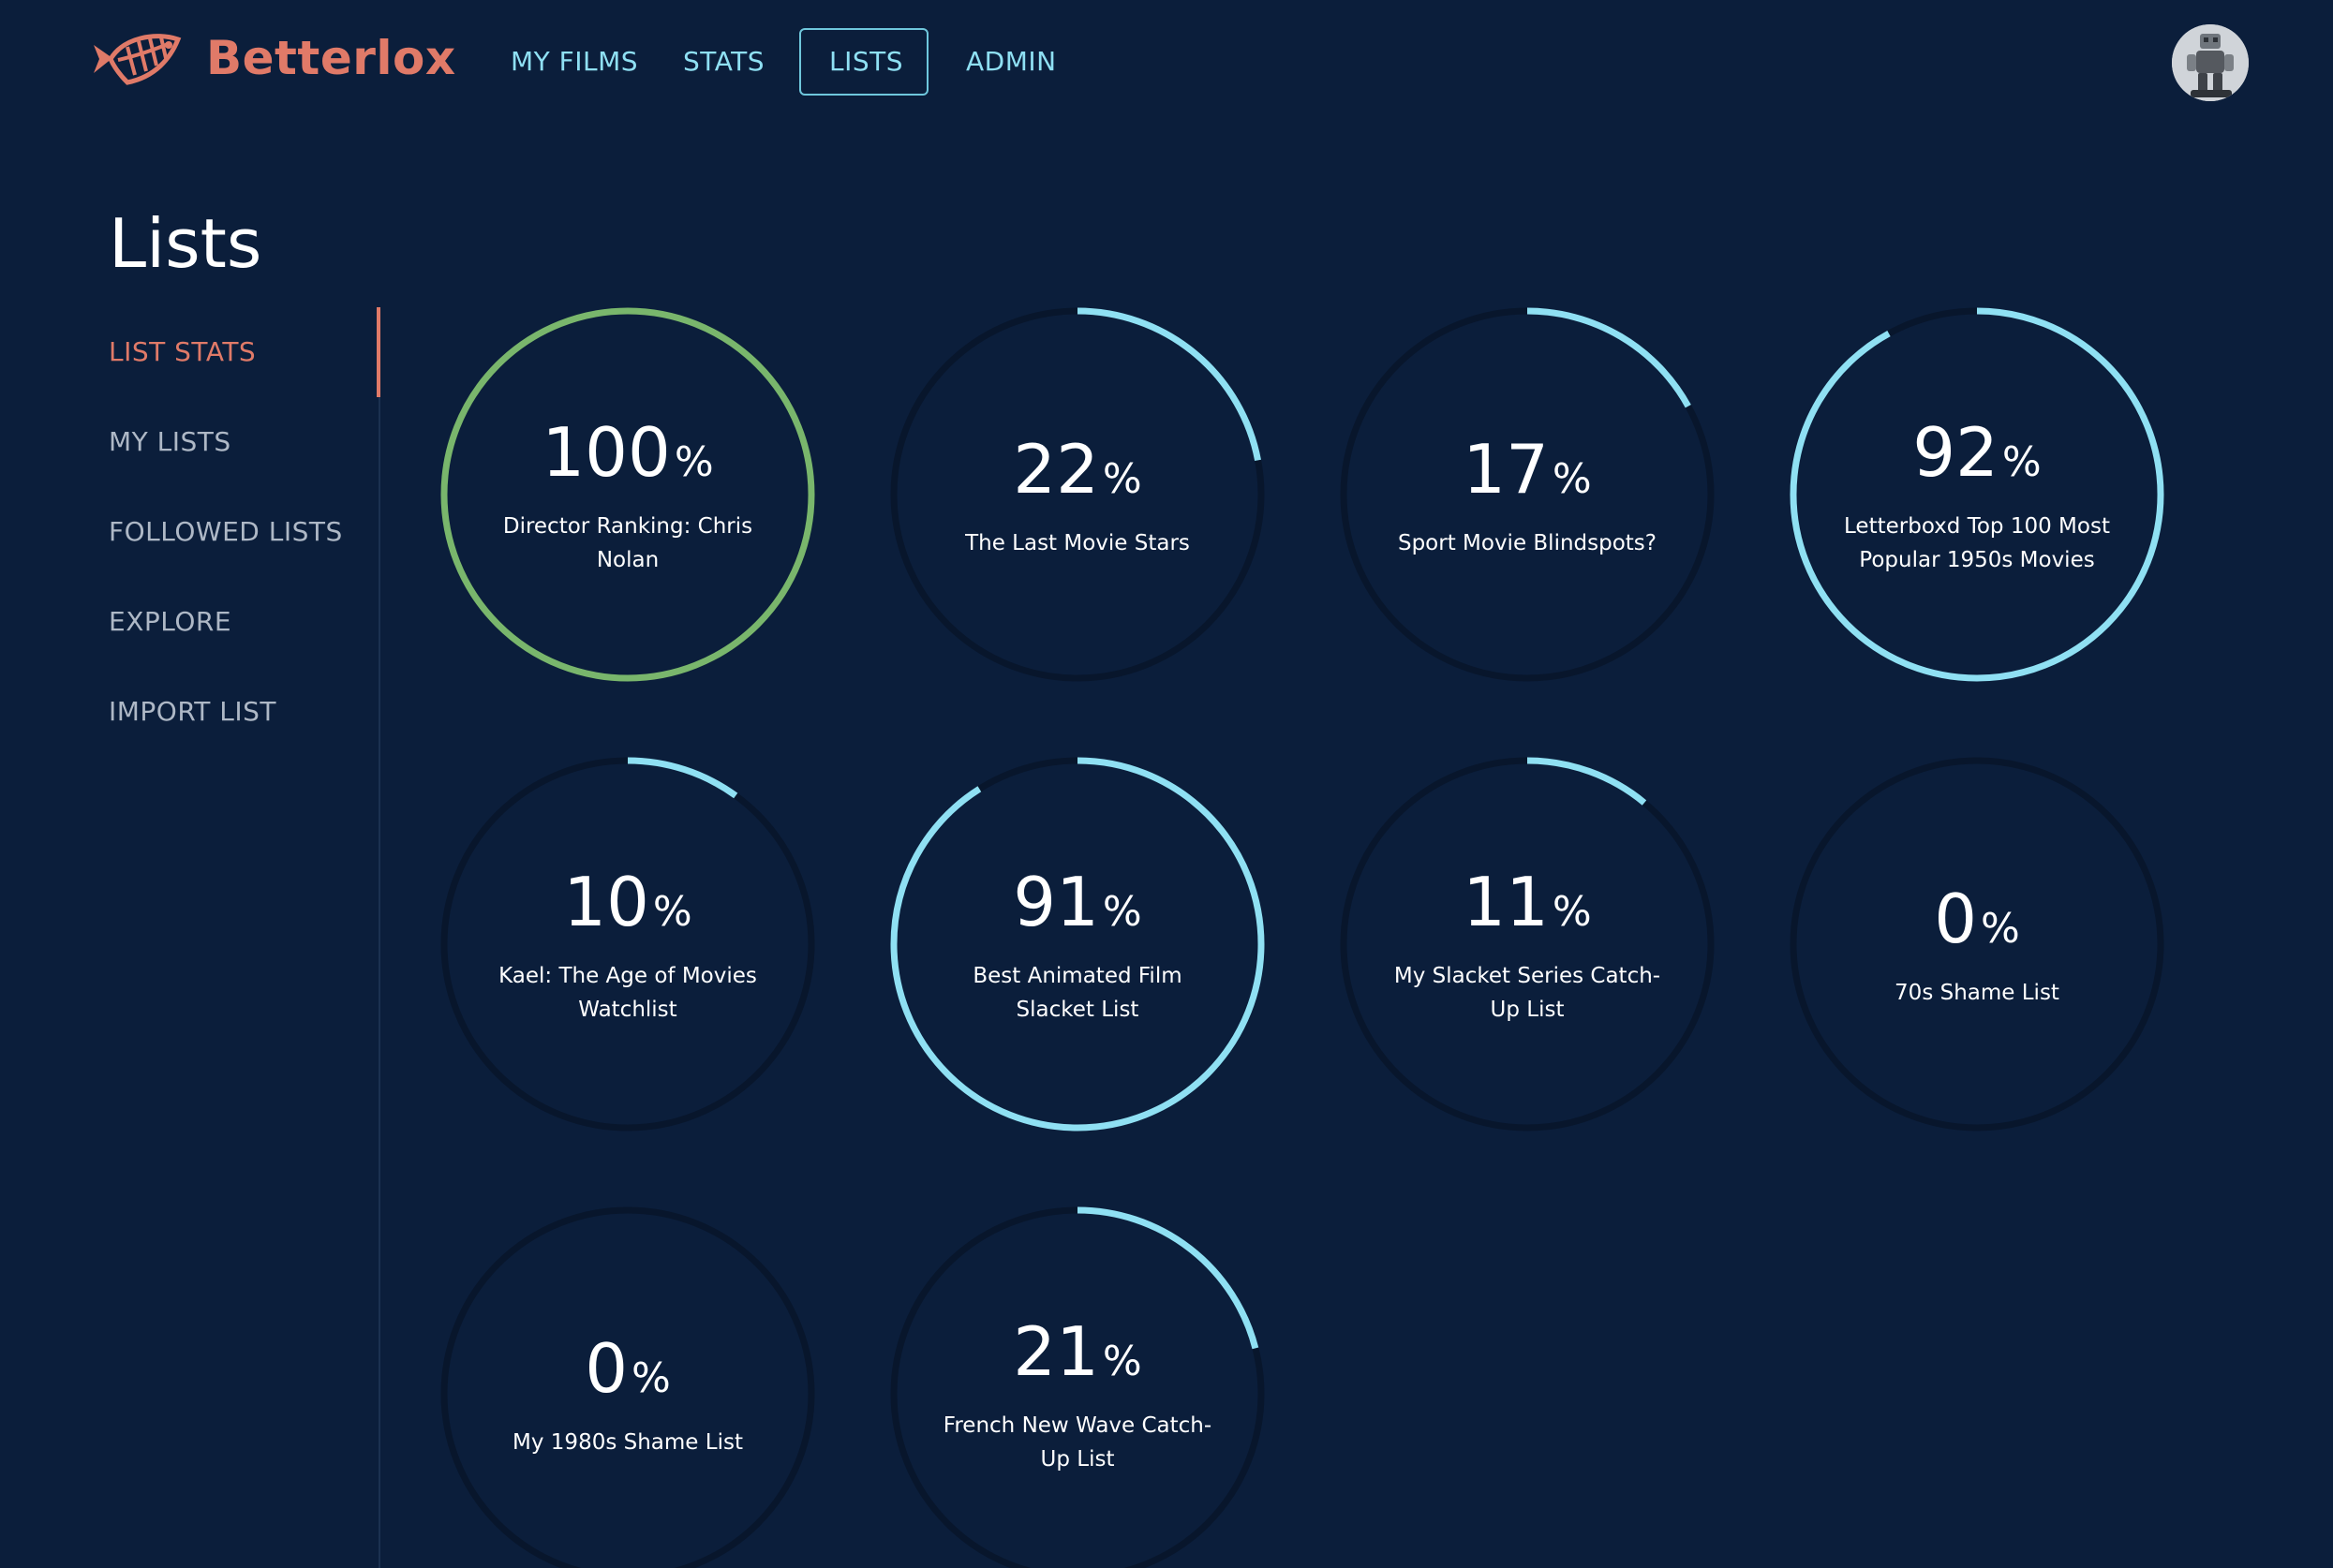 Image resolution: width=2333 pixels, height=1568 pixels. I want to click on list-progress-card: 11% My Slacket Series Catch-Up List, so click(1527, 944).